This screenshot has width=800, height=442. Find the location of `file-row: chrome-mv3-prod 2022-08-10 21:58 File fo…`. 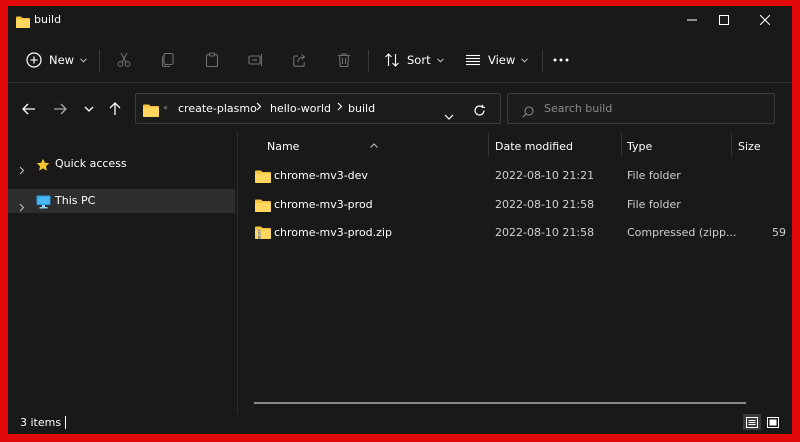

file-row: chrome-mv3-prod 2022-08-10 21:58 File fo… is located at coordinates (520, 205).